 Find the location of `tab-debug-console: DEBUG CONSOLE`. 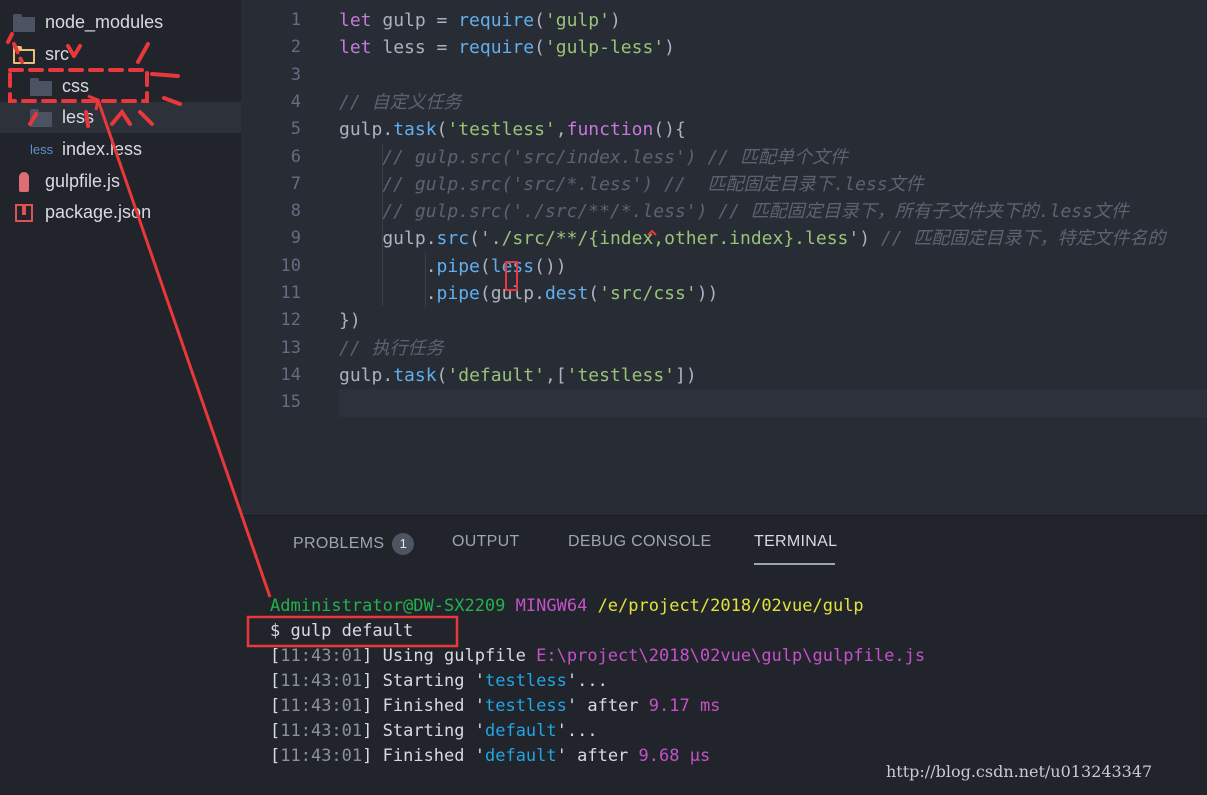

tab-debug-console: DEBUG CONSOLE is located at coordinates (640, 542).